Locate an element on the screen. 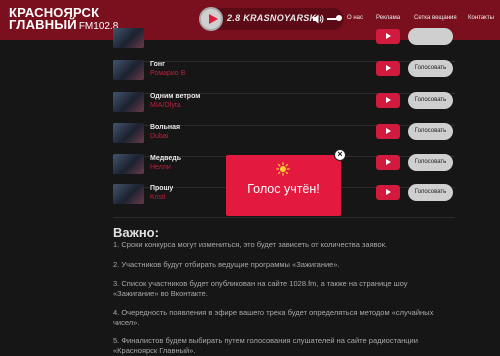 This screenshot has height=356, width=500. track-title: Медведь is located at coordinates (166, 158).